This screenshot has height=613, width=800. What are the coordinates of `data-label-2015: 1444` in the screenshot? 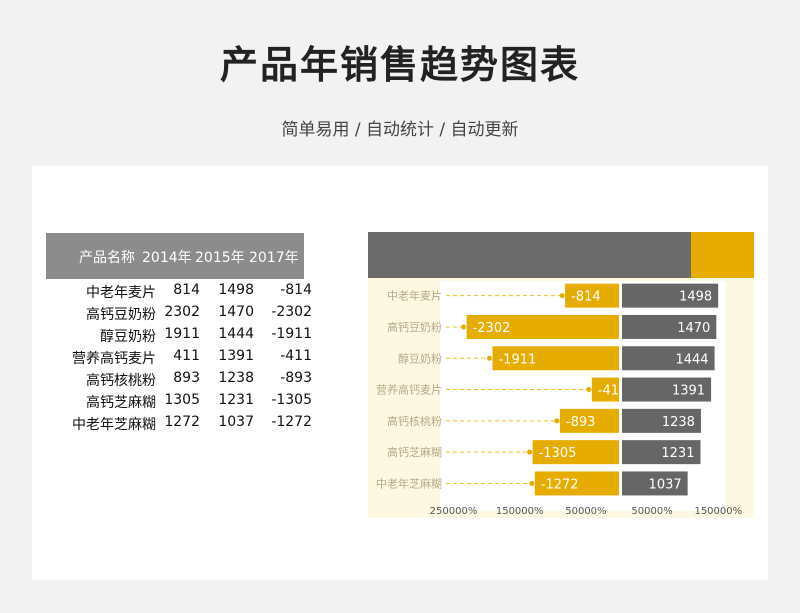 It's located at (691, 359).